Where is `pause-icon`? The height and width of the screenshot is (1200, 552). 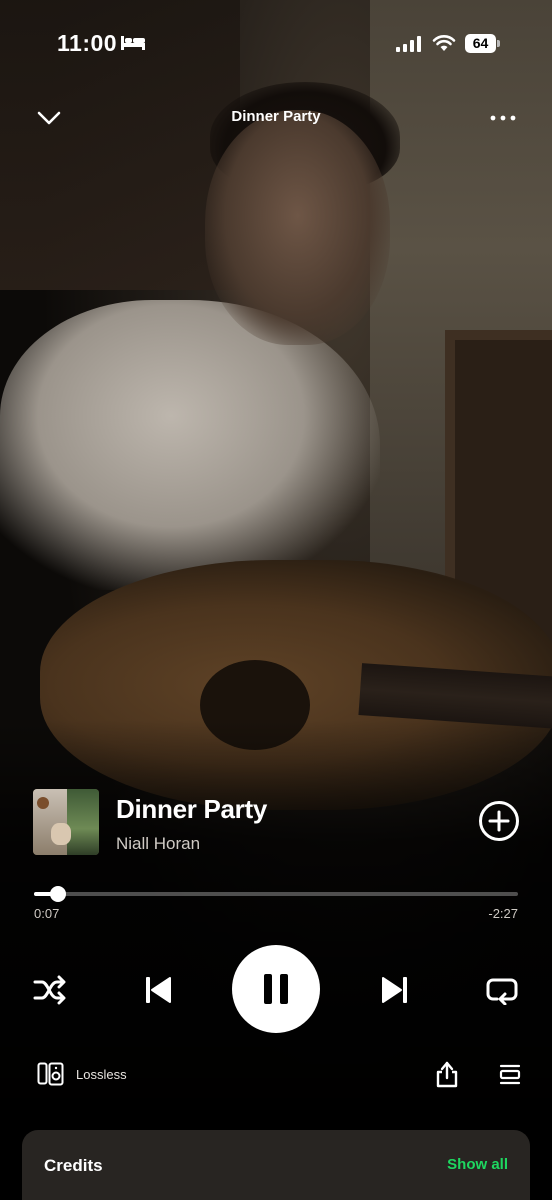
pause-icon is located at coordinates (276, 989).